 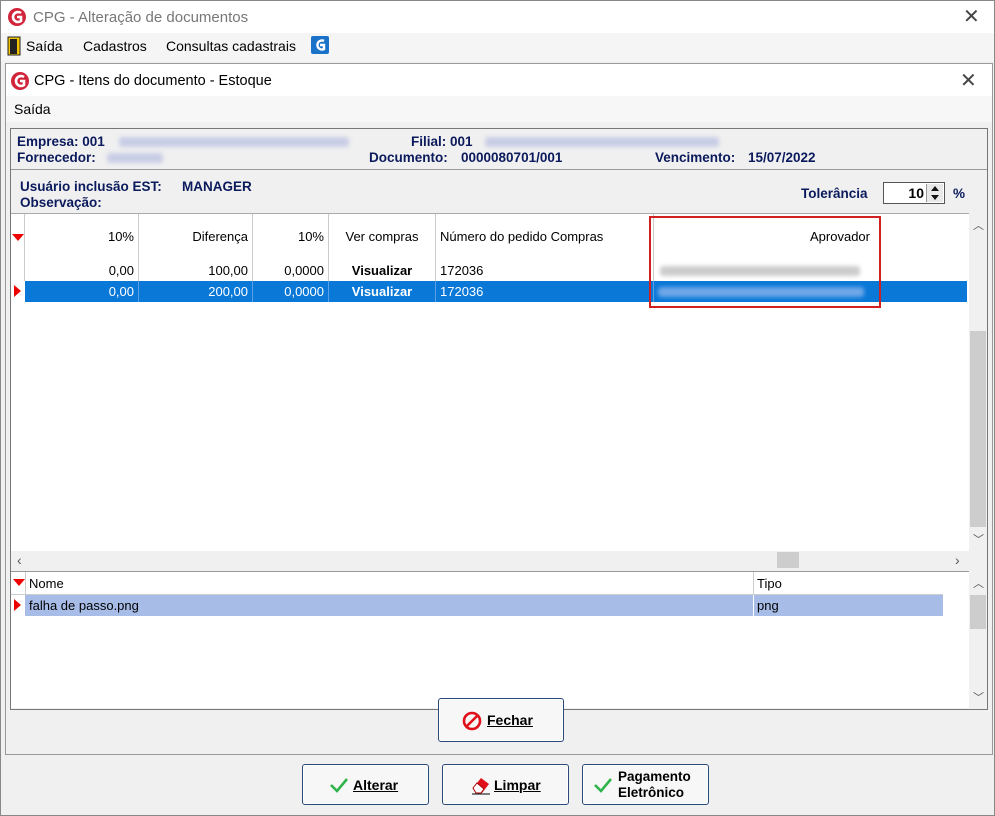 I want to click on filial-label: Filial: 001, so click(x=442, y=141).